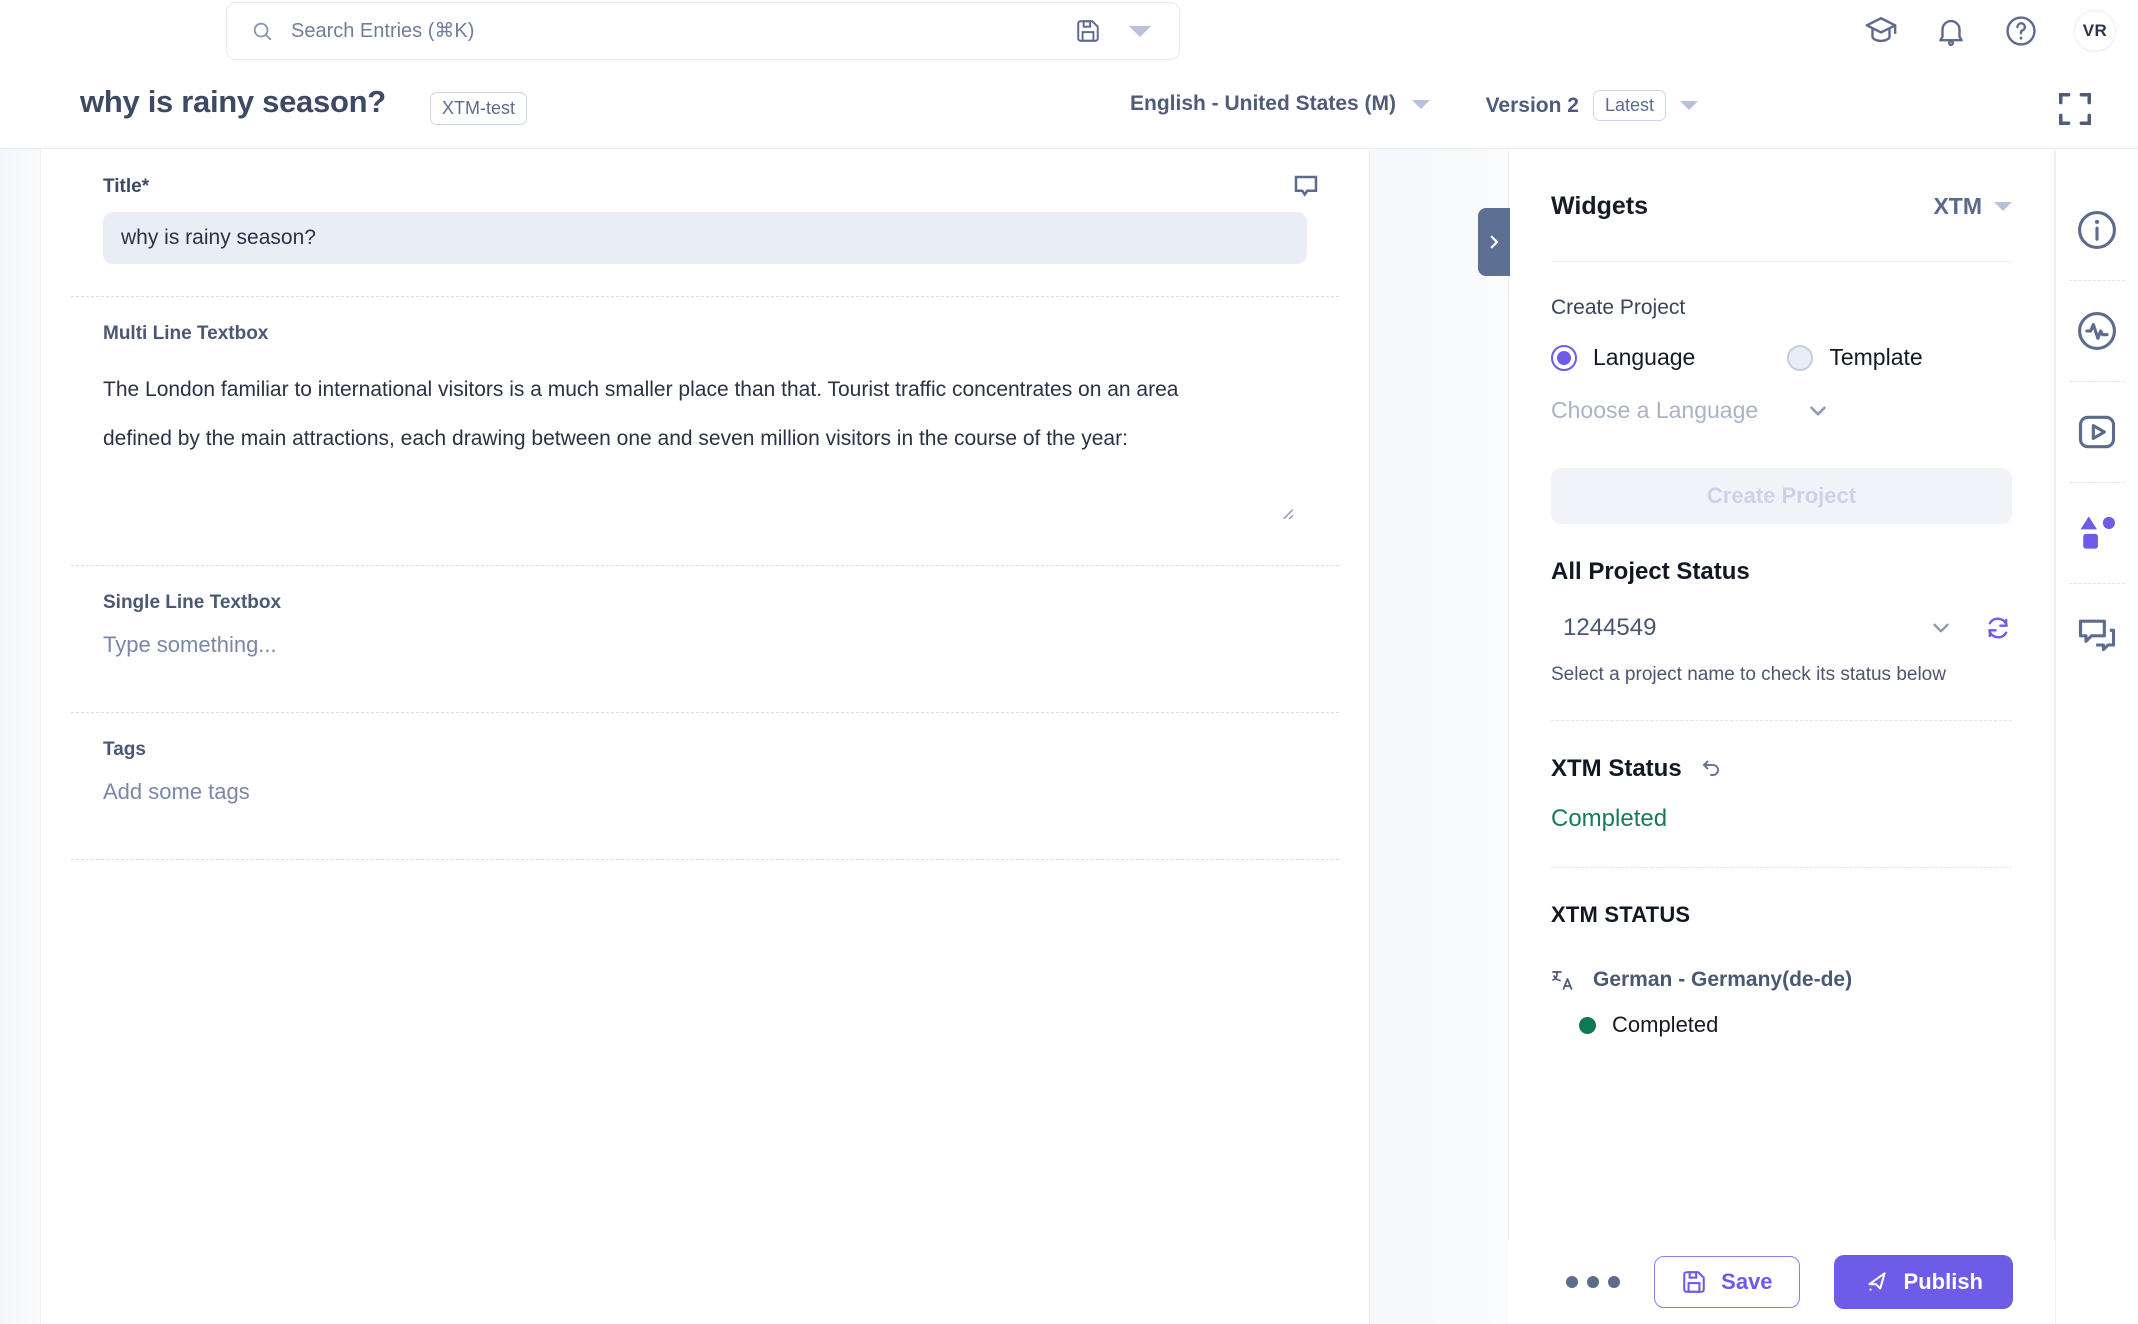  I want to click on action-bar: Save Publish, so click(1781, 1282).